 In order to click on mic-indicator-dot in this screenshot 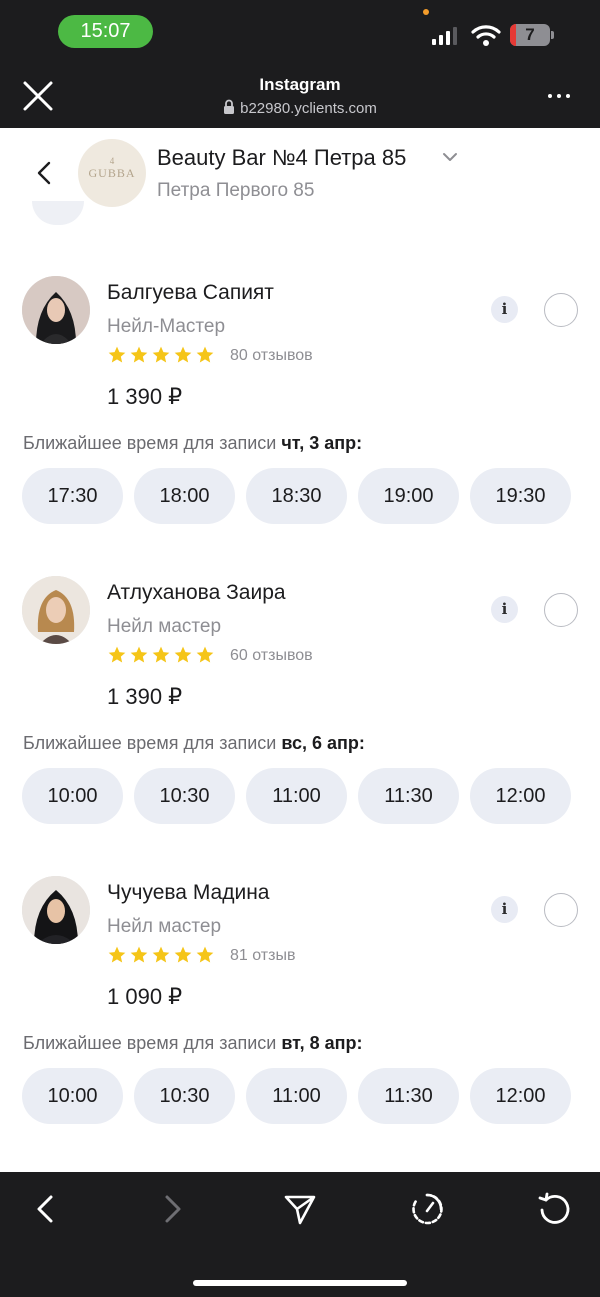, I will do `click(426, 12)`.